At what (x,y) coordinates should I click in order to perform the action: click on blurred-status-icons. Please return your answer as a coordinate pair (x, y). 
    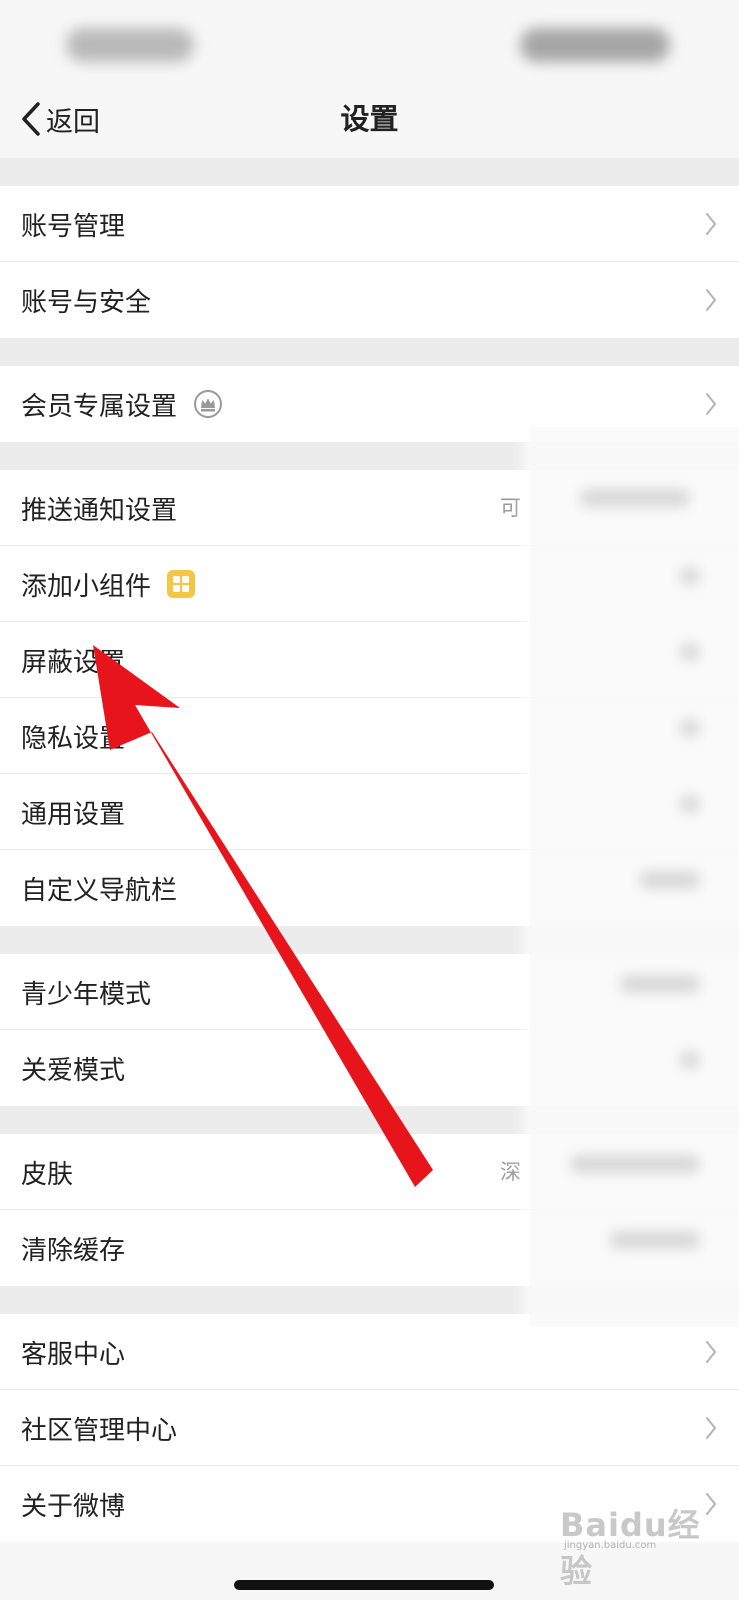
    Looking at the image, I should click on (595, 45).